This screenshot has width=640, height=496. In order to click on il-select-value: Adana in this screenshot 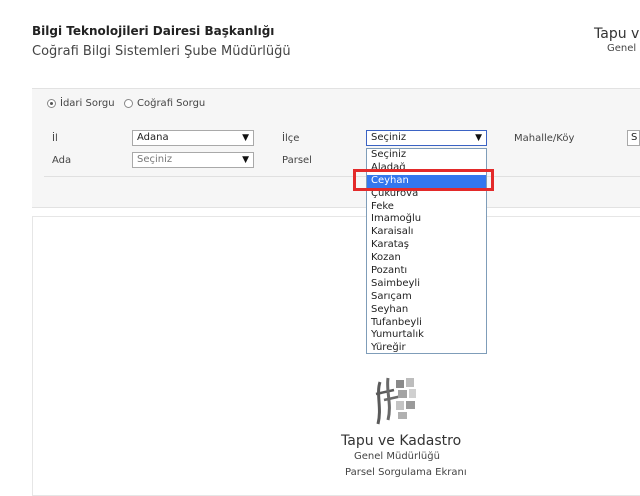, I will do `click(153, 137)`.